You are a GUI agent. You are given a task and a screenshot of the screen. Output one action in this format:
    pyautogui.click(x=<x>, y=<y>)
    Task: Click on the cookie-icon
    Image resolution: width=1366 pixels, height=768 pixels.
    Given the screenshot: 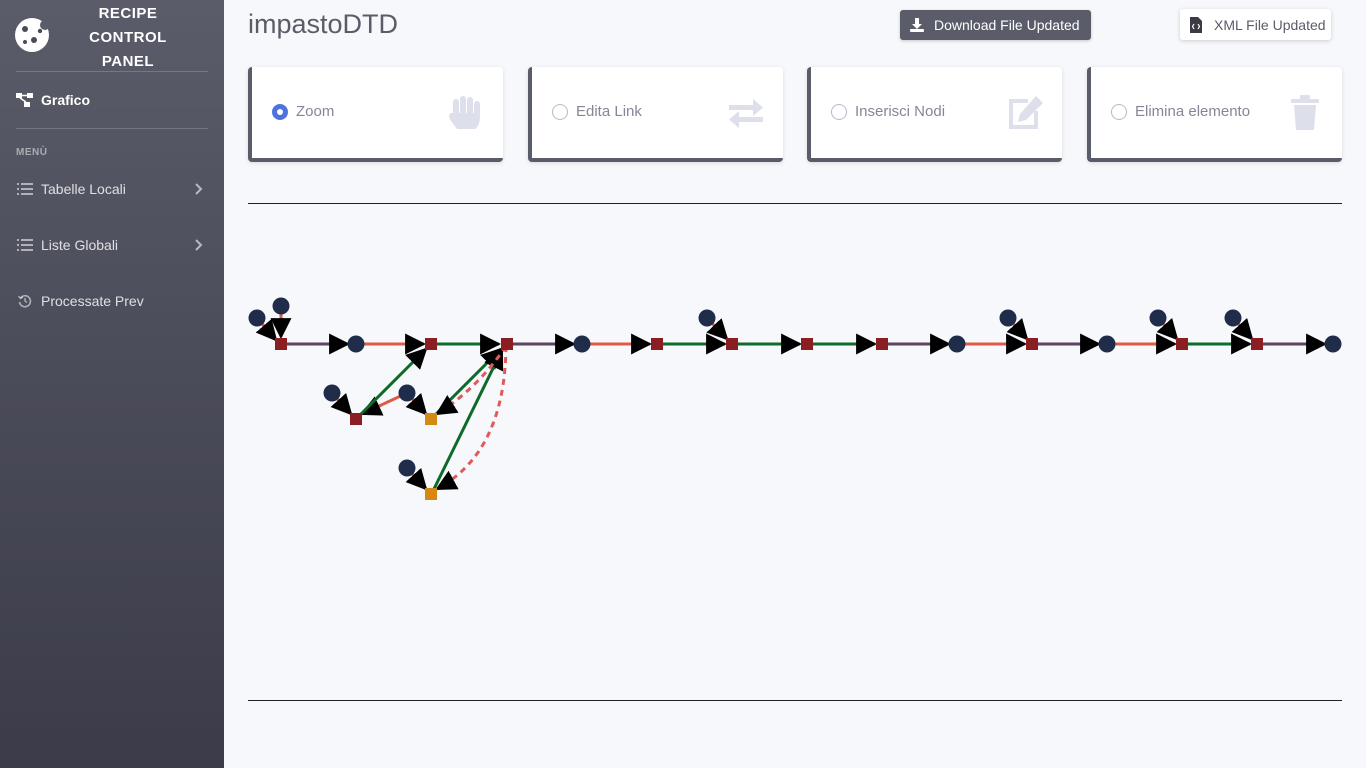 What is the action you would take?
    pyautogui.click(x=32, y=35)
    